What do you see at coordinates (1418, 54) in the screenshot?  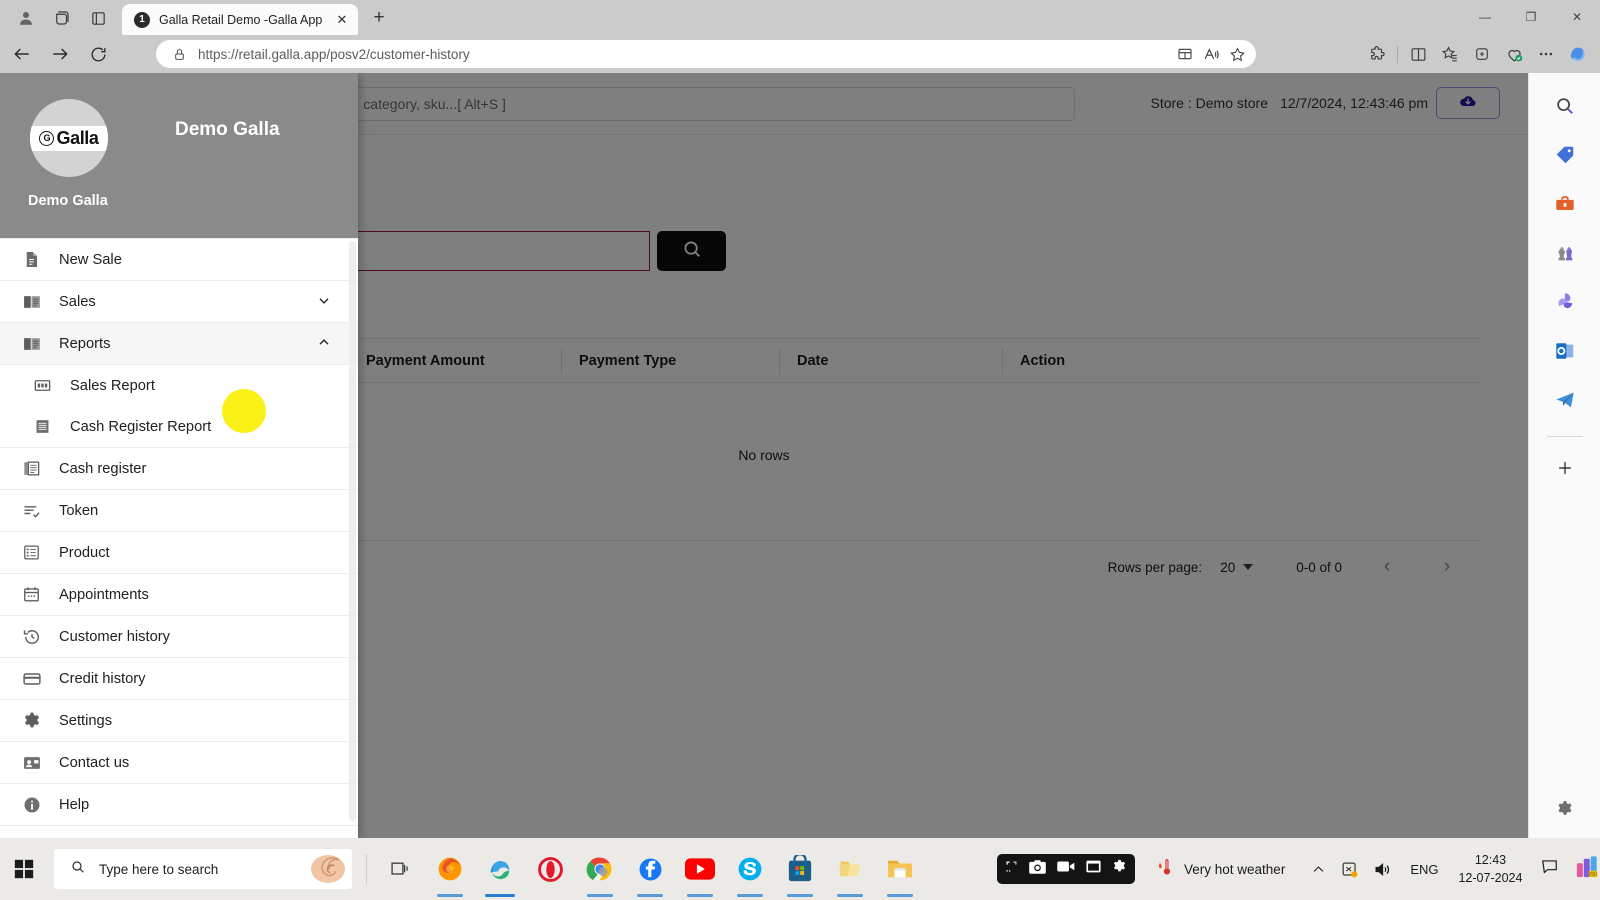 I see `split-window-icon` at bounding box center [1418, 54].